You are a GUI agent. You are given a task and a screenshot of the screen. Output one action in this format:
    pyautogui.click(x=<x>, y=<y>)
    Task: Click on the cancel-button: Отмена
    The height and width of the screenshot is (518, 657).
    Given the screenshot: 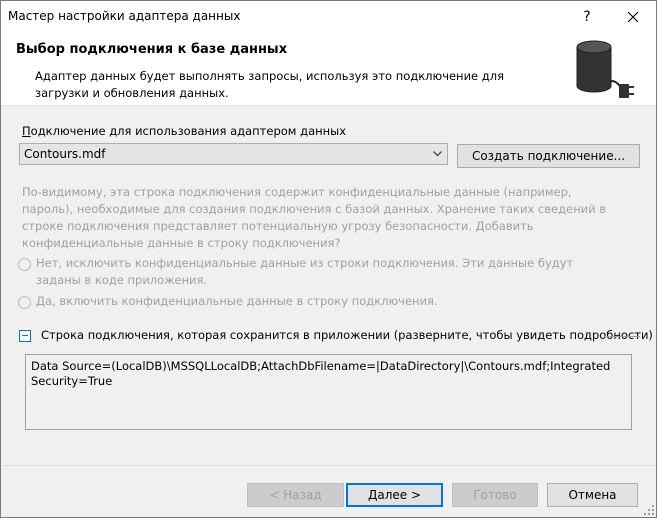 What is the action you would take?
    pyautogui.click(x=592, y=495)
    